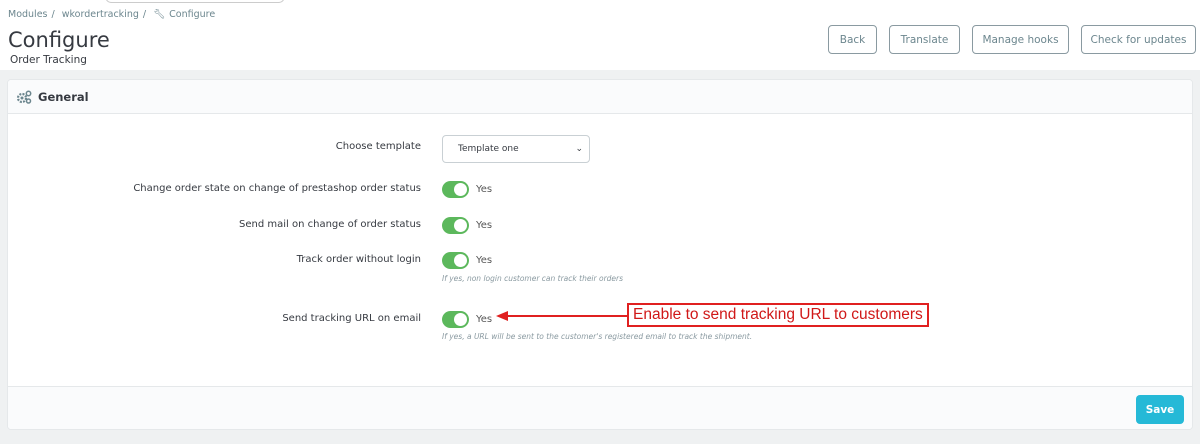  I want to click on back-button: Back, so click(852, 39).